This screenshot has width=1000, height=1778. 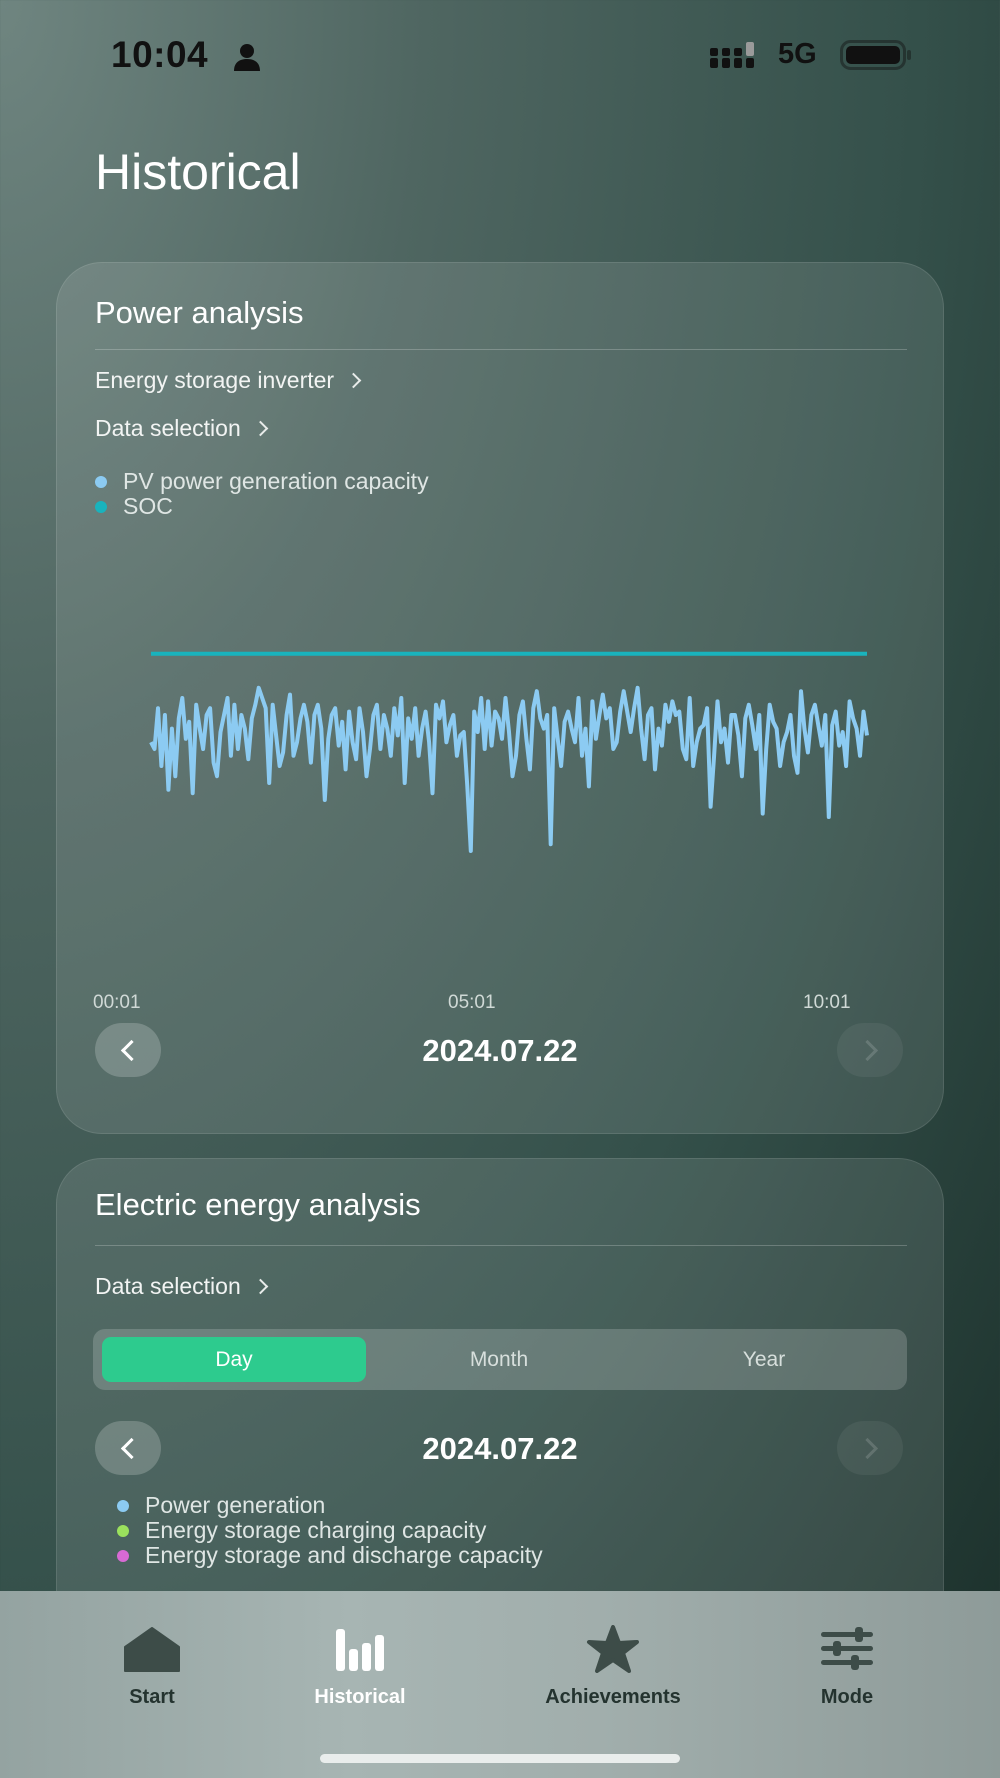 I want to click on tab-label: Historical, so click(x=360, y=1697).